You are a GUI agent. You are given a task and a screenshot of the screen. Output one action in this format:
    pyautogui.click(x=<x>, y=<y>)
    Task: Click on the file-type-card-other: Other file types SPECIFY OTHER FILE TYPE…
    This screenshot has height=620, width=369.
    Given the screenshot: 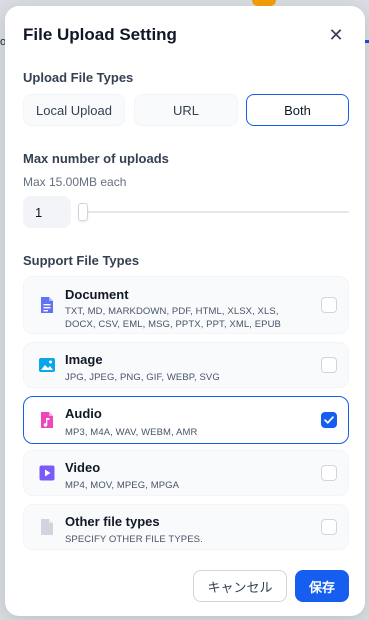 What is the action you would take?
    pyautogui.click(x=186, y=527)
    